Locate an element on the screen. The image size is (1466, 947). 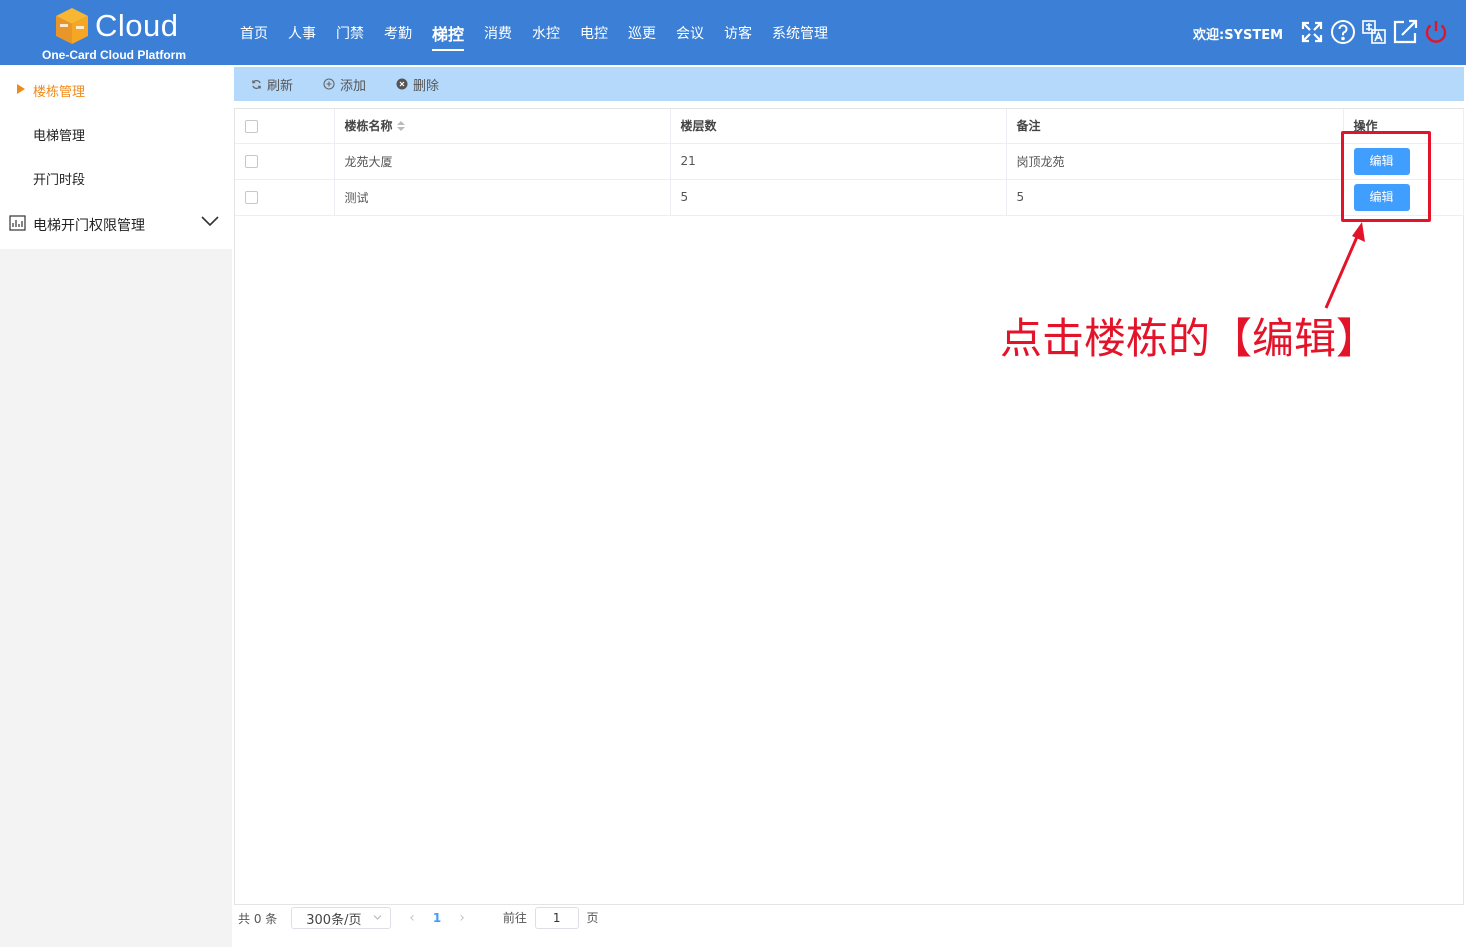
add-label: 添加 is located at coordinates (353, 86).